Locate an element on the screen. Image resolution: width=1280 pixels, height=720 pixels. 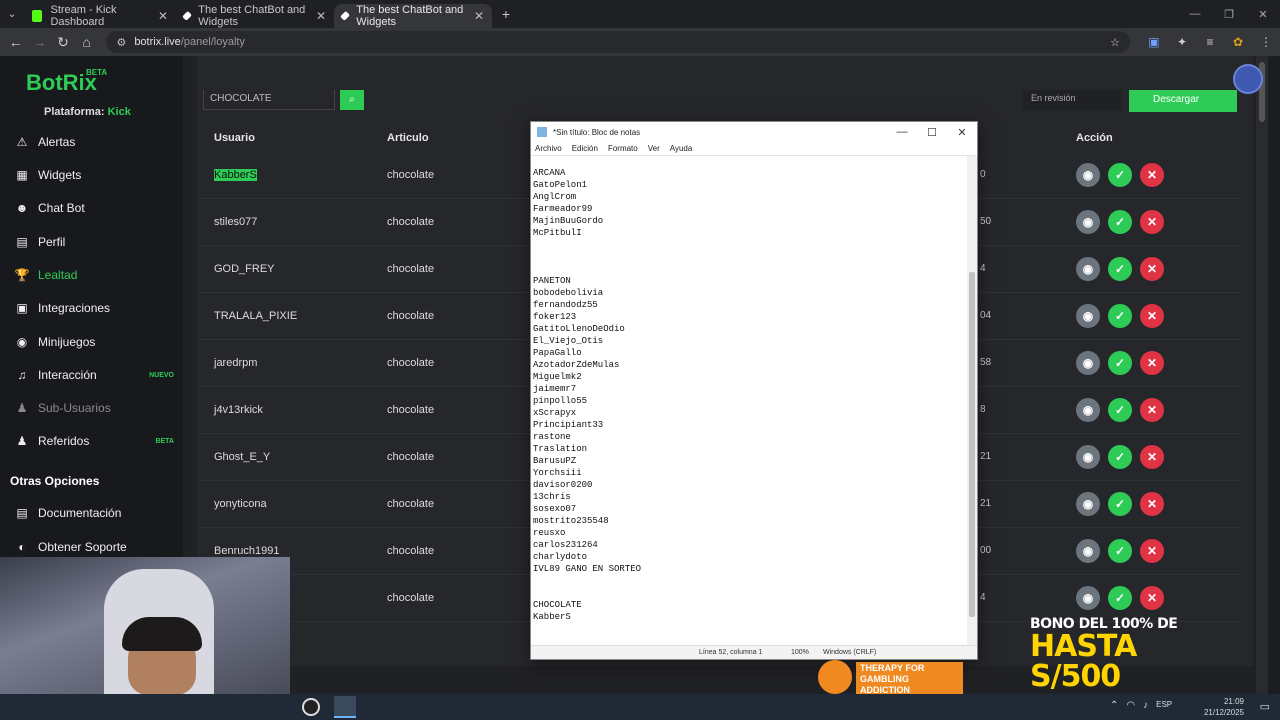
menu-archivo: Archivo is located at coordinates (548, 148).